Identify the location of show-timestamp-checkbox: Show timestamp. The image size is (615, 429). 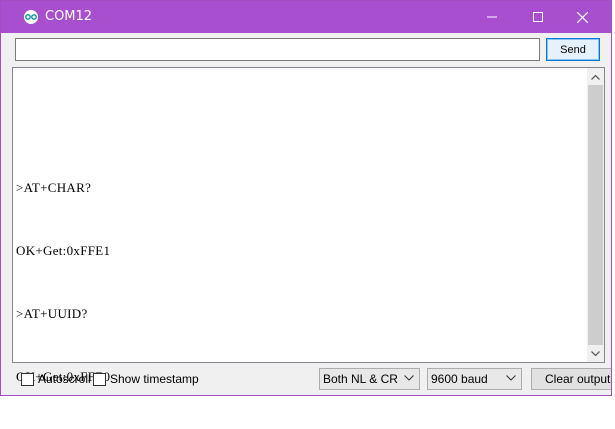
(146, 379).